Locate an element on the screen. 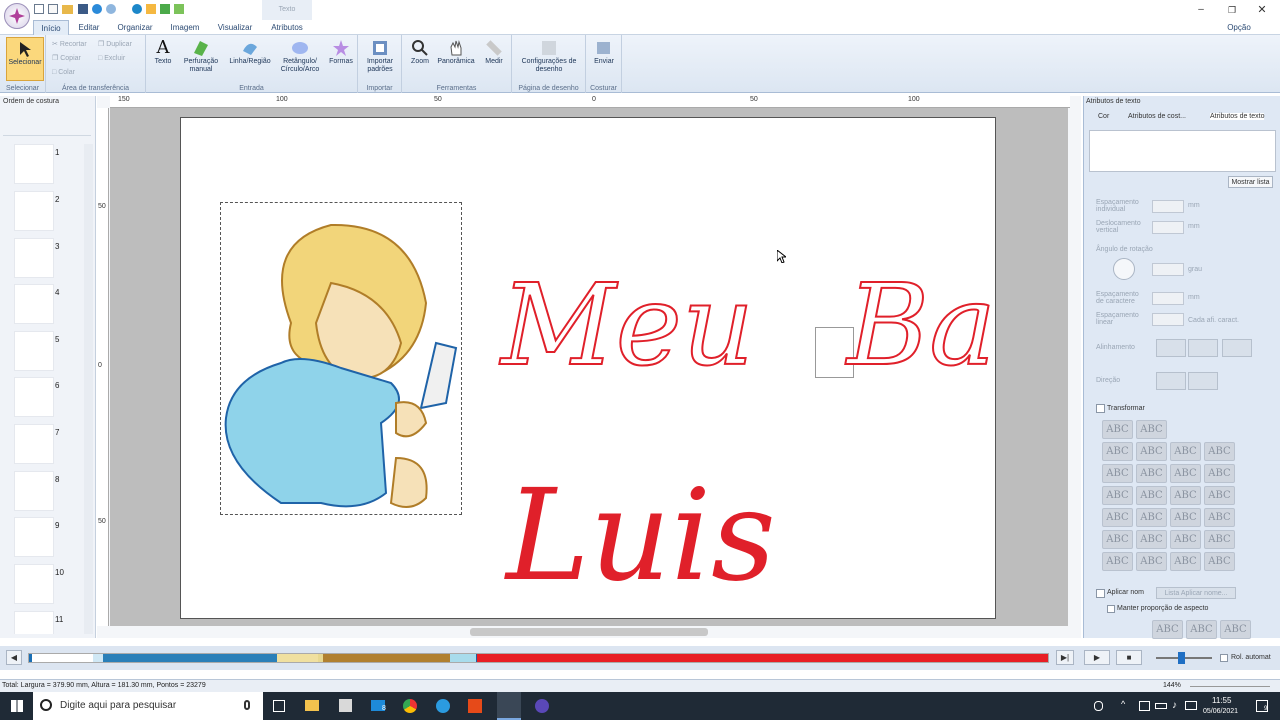 This screenshot has height=720, width=1280. options-menu: Opção is located at coordinates (1239, 27).